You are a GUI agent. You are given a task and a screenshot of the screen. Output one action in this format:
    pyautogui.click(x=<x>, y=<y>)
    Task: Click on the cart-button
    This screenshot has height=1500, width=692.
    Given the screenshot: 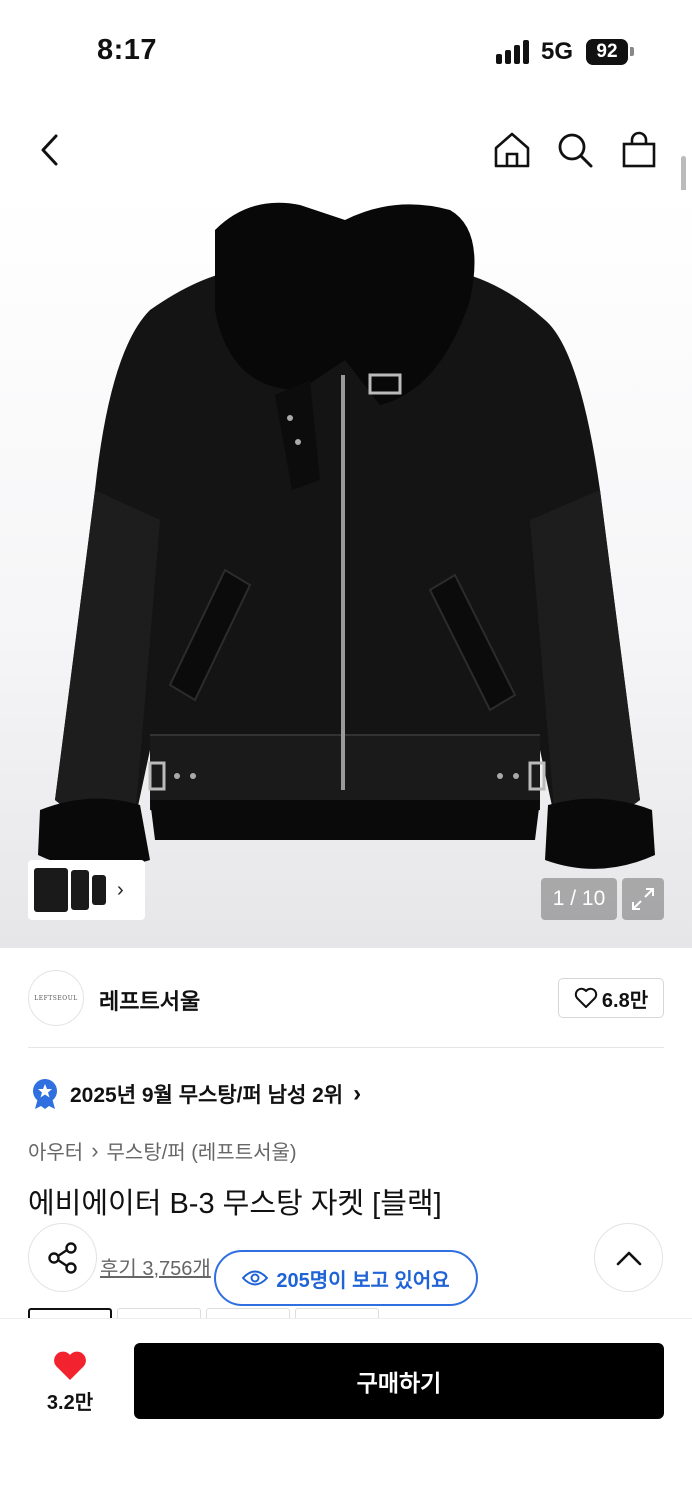 What is the action you would take?
    pyautogui.click(x=639, y=150)
    